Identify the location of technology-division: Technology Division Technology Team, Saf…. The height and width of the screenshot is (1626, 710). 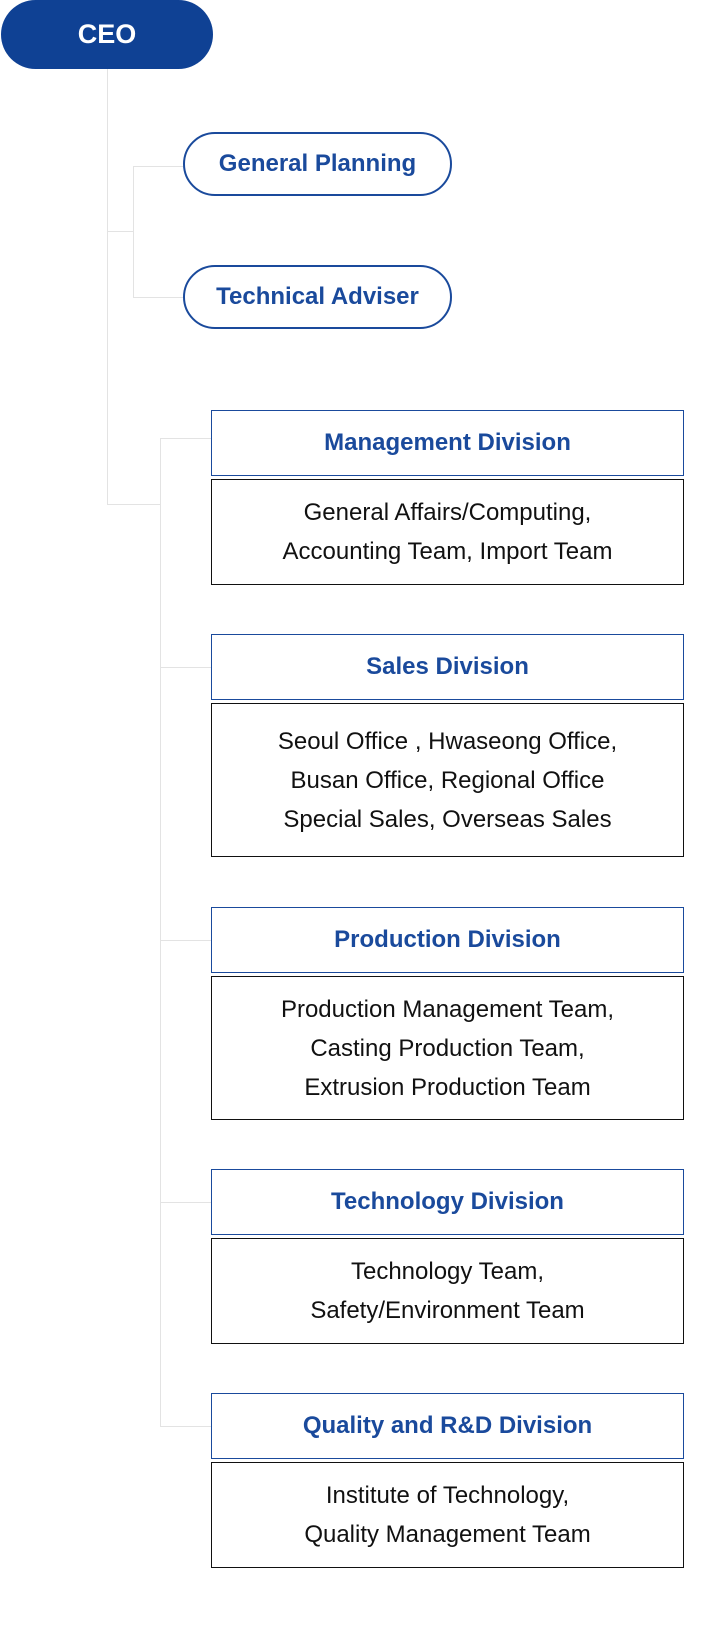
(447, 1256).